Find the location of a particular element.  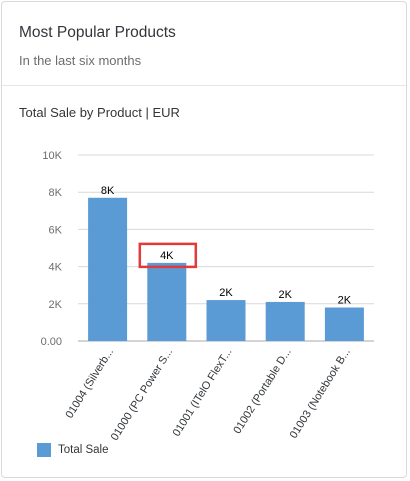

y-tick-label: 6K is located at coordinates (56, 230).